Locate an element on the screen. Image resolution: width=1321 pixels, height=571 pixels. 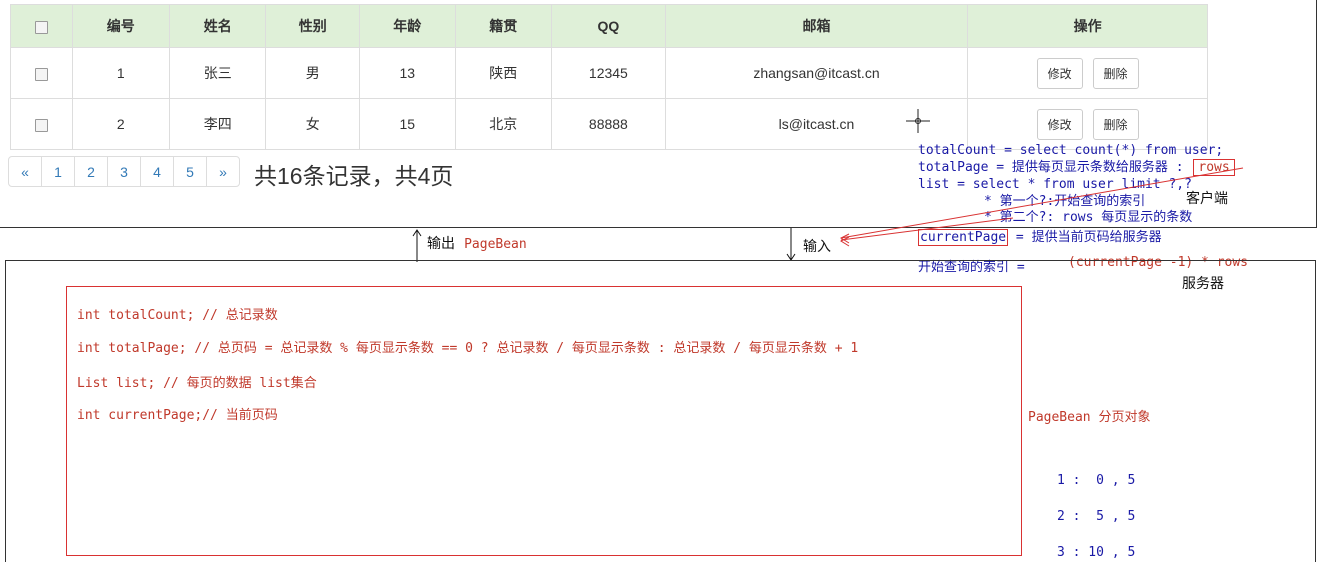
pagination-next: » is located at coordinates (223, 171).